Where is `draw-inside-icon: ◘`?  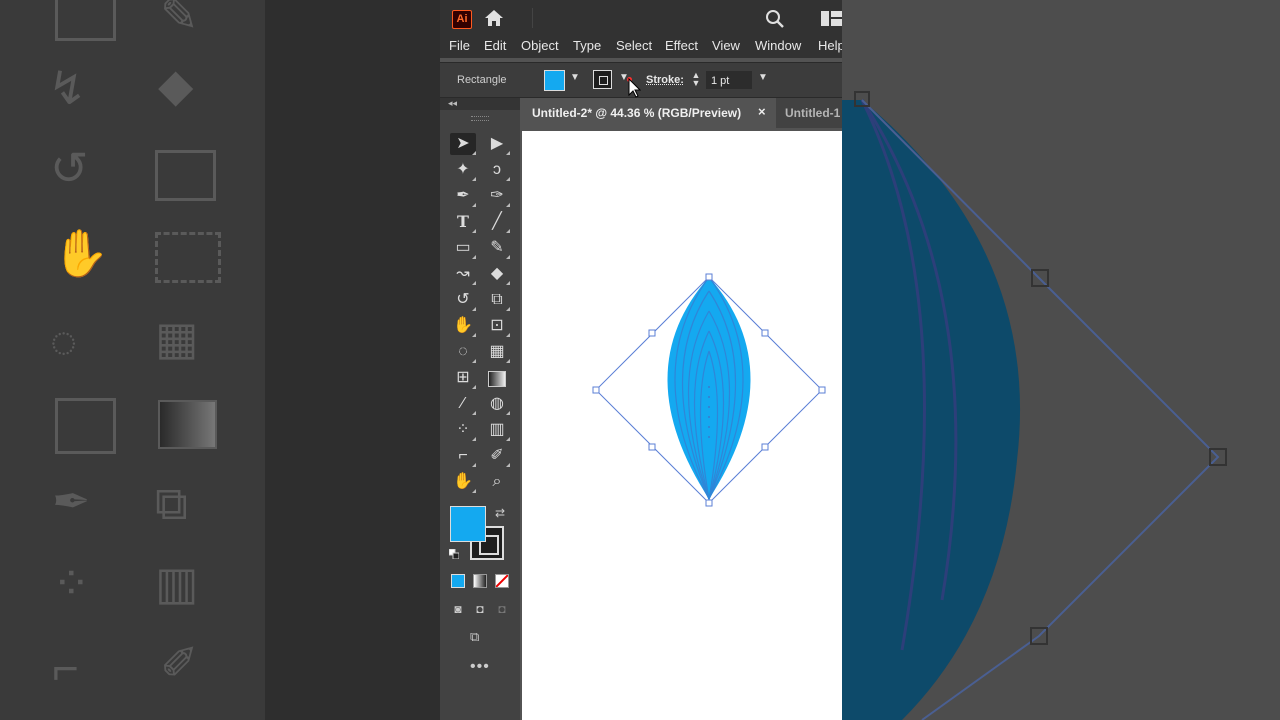 draw-inside-icon: ◘ is located at coordinates (502, 609).